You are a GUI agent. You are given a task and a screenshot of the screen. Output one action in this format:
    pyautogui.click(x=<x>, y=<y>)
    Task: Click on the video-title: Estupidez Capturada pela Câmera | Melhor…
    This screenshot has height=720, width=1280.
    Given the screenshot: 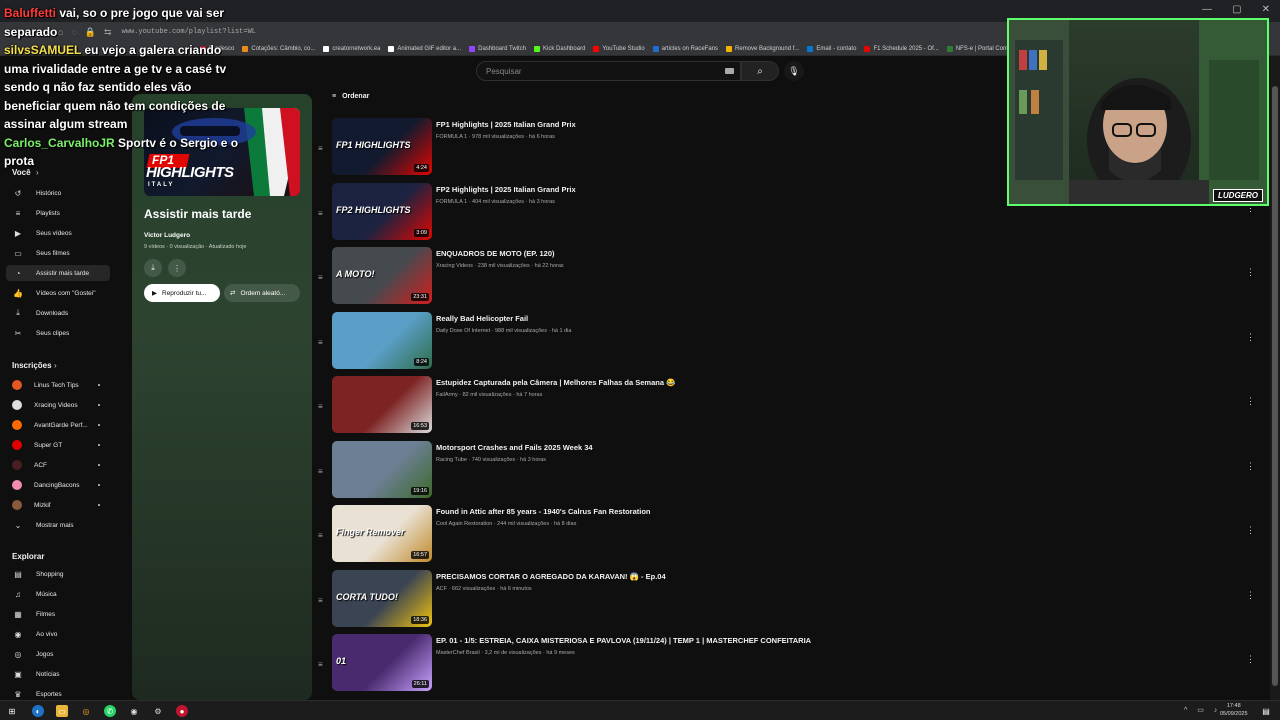 What is the action you would take?
    pyautogui.click(x=555, y=382)
    